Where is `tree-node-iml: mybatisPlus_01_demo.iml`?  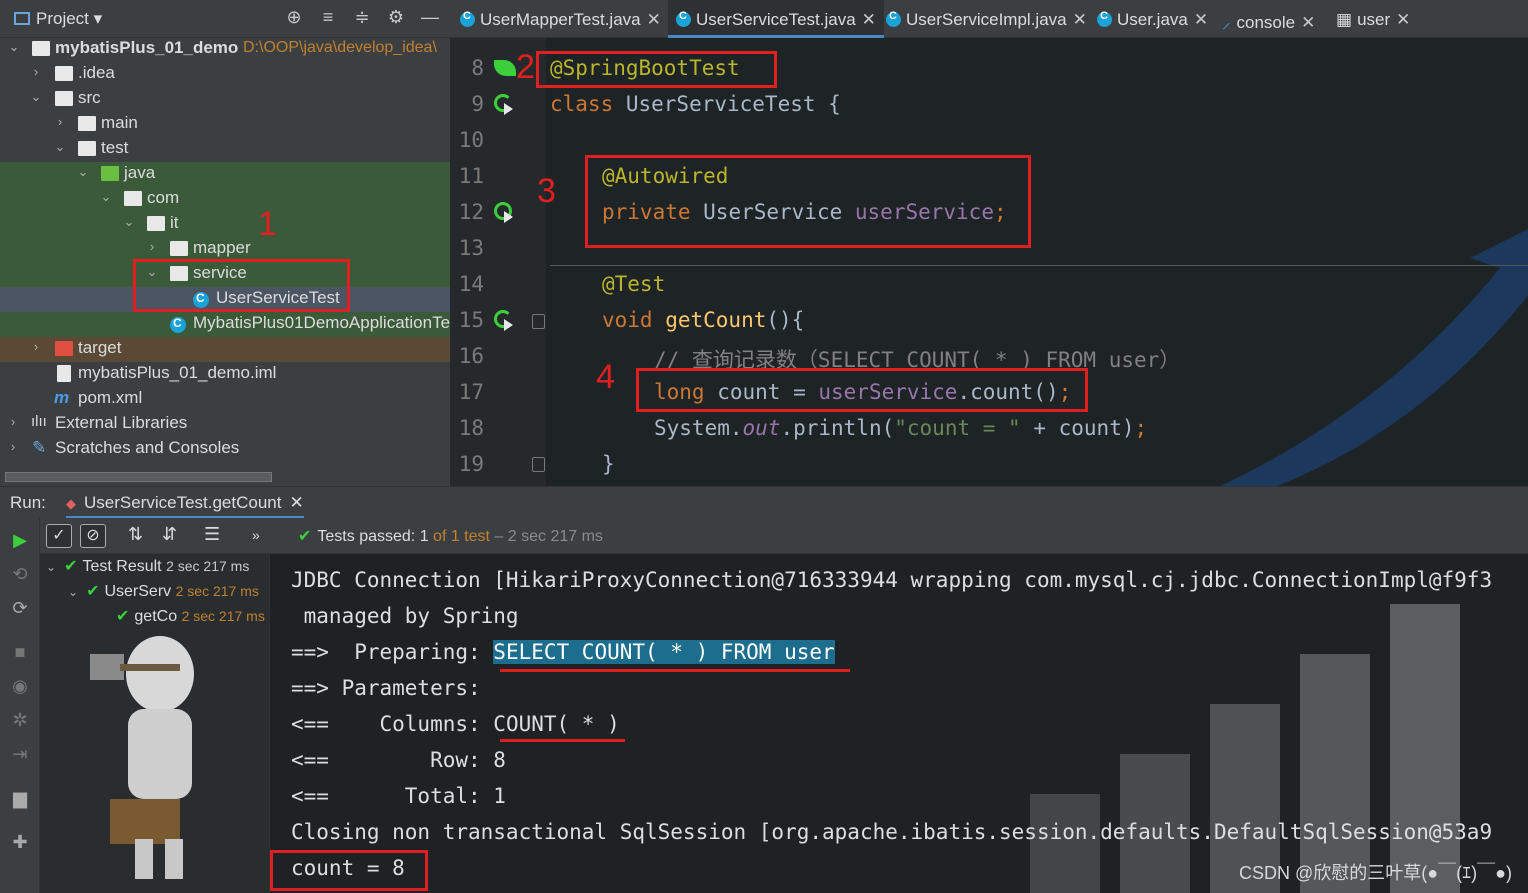
tree-node-iml: mybatisPlus_01_demo.iml is located at coordinates (225, 374).